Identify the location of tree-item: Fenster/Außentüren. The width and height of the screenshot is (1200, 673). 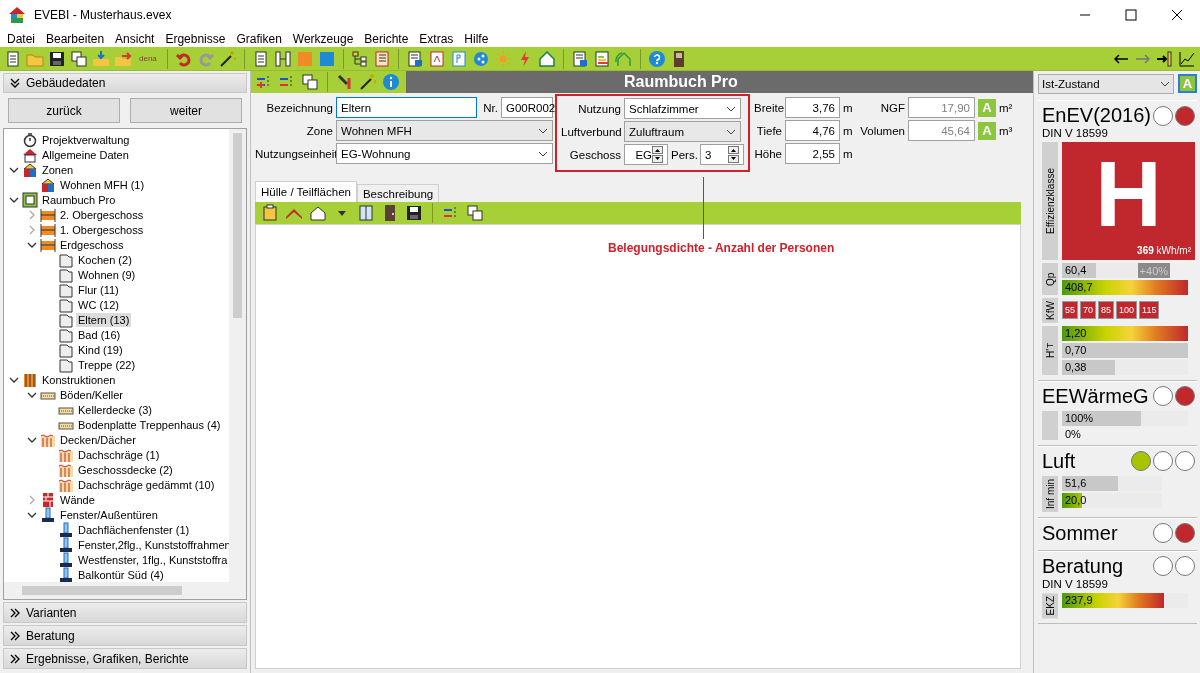
(109, 514).